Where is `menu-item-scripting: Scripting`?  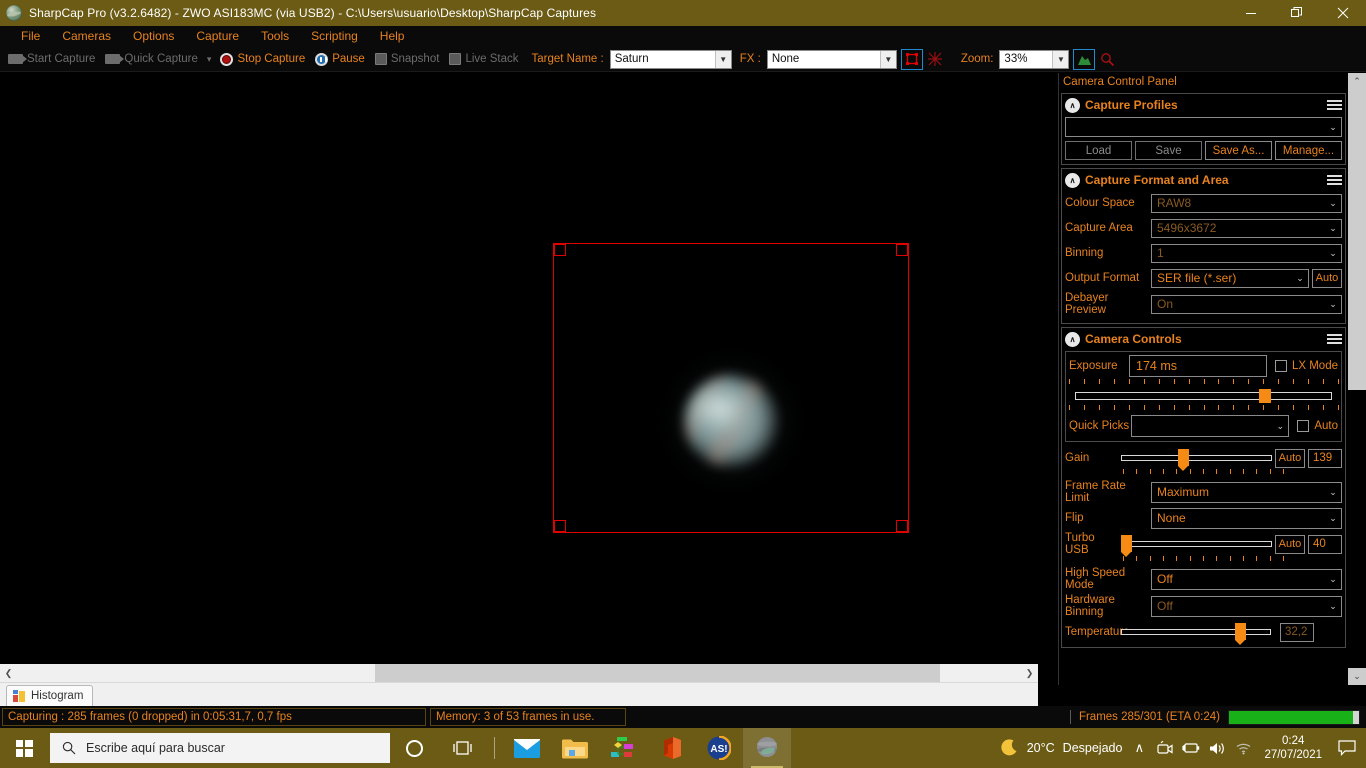 menu-item-scripting: Scripting is located at coordinates (334, 36).